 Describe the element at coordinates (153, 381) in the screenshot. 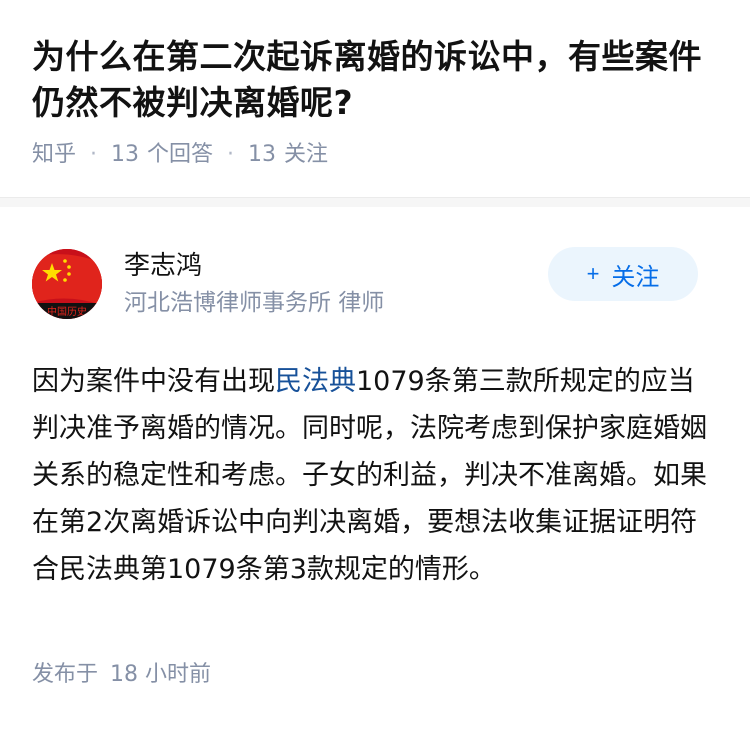

I see `answer-text-before: 因为案件中没有出现` at that location.